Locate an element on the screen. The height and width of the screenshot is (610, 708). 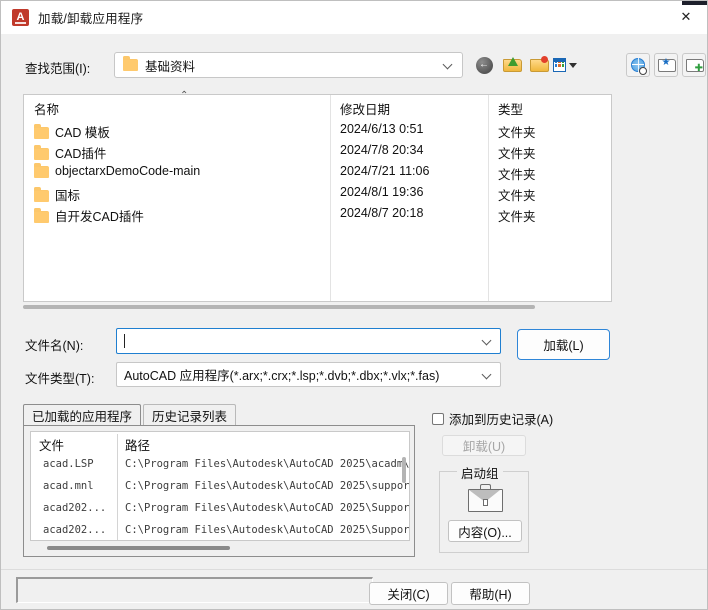
back-button: ← is located at coordinates (484, 65).